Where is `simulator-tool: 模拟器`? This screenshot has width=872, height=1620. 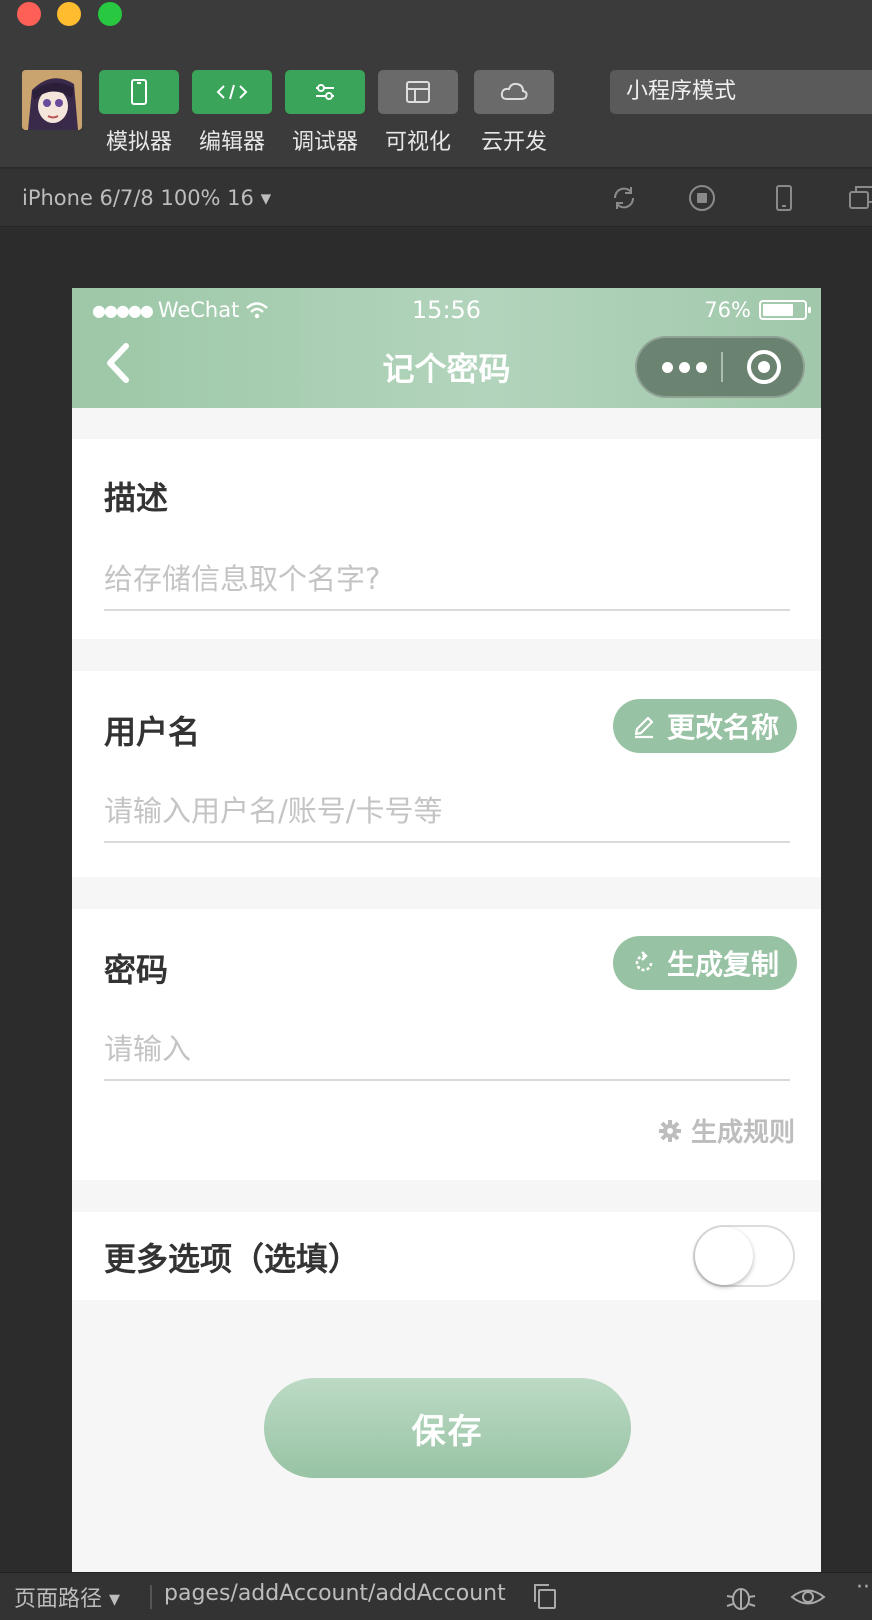 simulator-tool: 模拟器 is located at coordinates (139, 113).